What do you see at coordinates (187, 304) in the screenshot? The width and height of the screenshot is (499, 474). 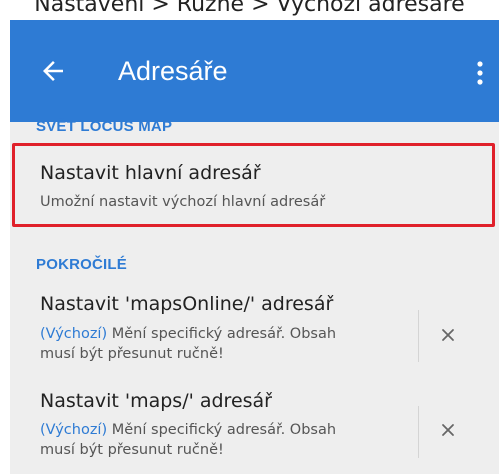 I see `list-item-title: Nastavit 'mapsOnline/' adresář` at bounding box center [187, 304].